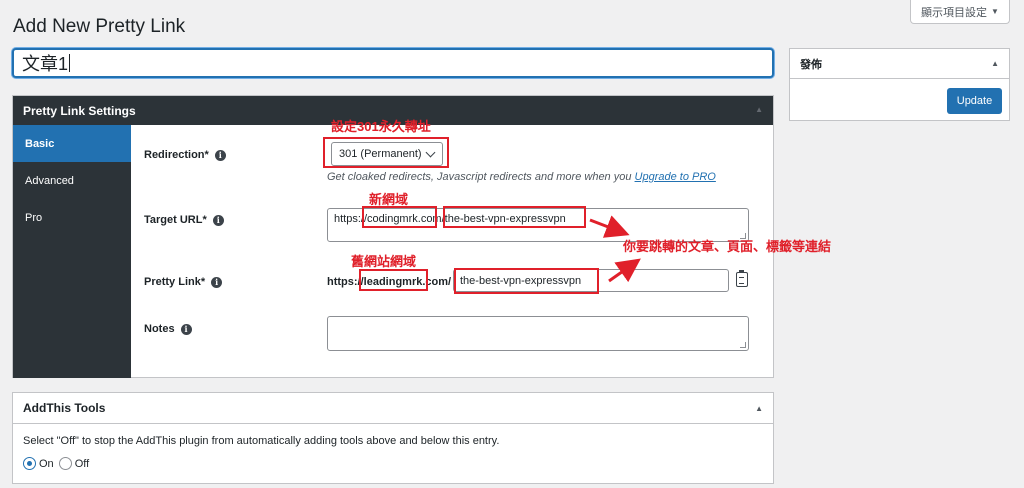  I want to click on addthis-off-radio, so click(65, 463).